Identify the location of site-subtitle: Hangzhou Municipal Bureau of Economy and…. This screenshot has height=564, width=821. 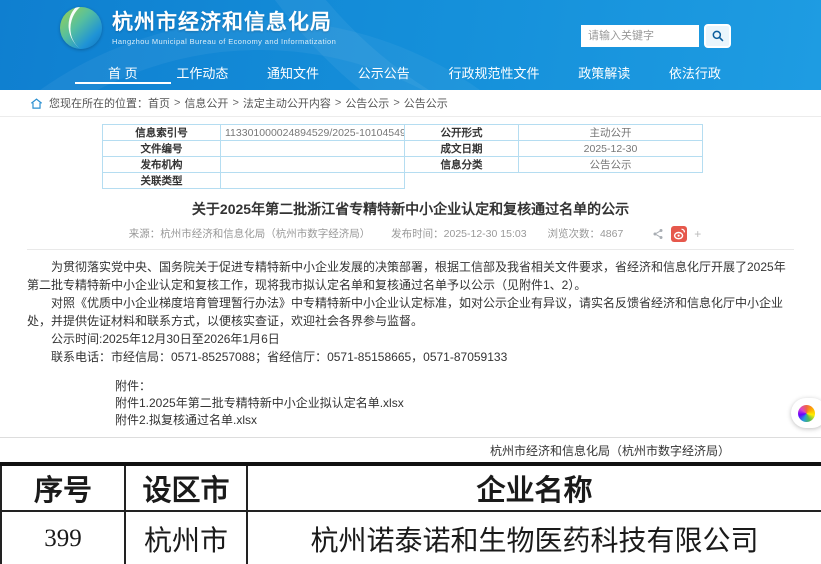
(224, 41).